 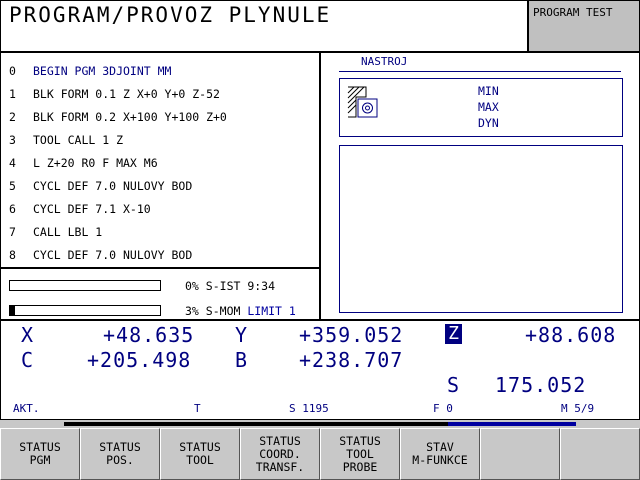 What do you see at coordinates (139, 360) in the screenshot?
I see `axis-c-value: +205.498` at bounding box center [139, 360].